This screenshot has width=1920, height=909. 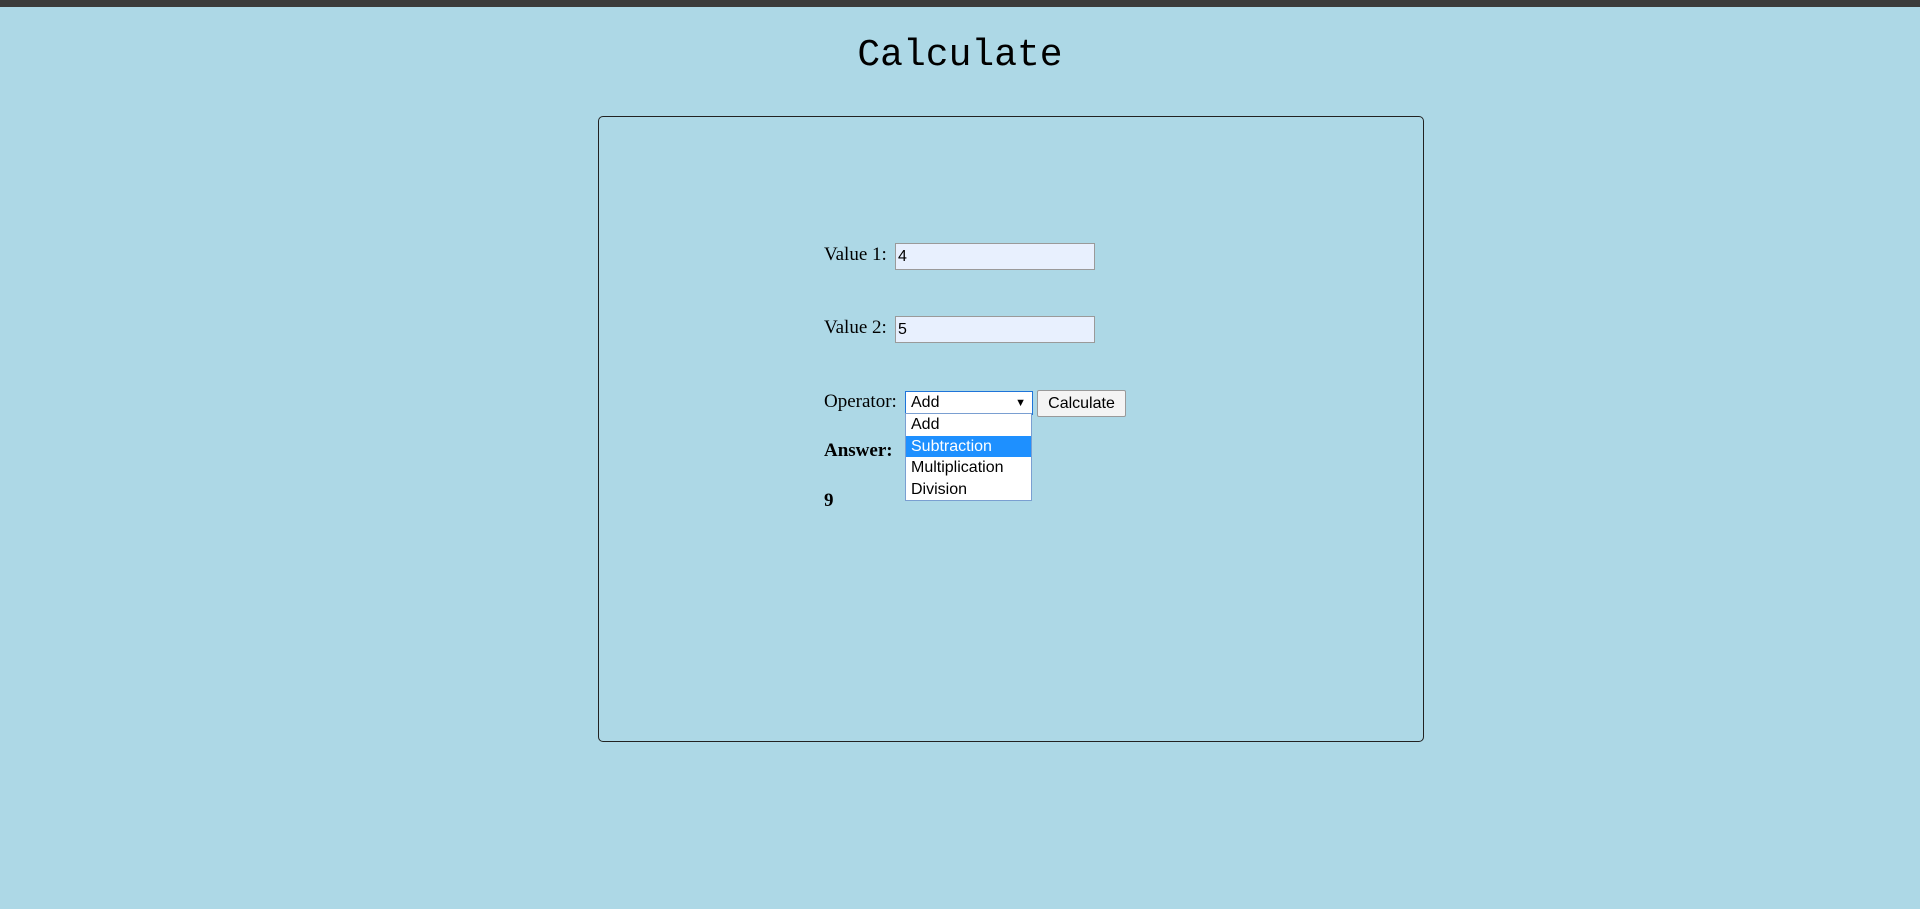 I want to click on chevron-down-icon: ▼, so click(x=1020, y=403).